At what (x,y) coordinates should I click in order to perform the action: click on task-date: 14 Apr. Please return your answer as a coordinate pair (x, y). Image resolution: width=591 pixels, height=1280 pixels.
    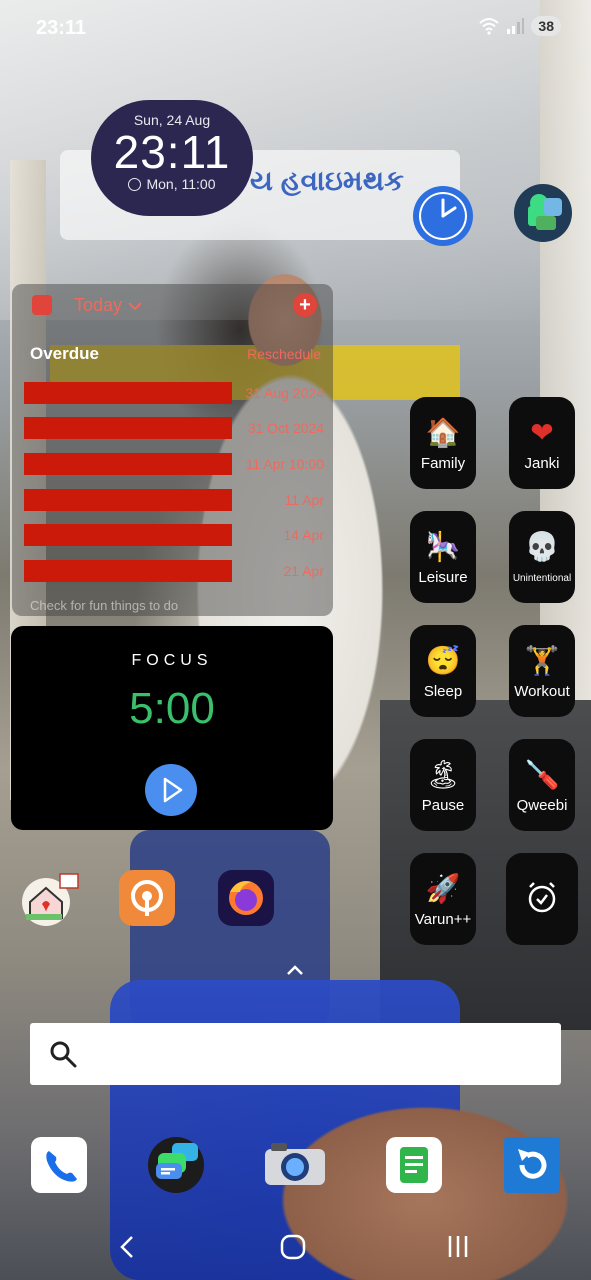
    Looking at the image, I should click on (303, 535).